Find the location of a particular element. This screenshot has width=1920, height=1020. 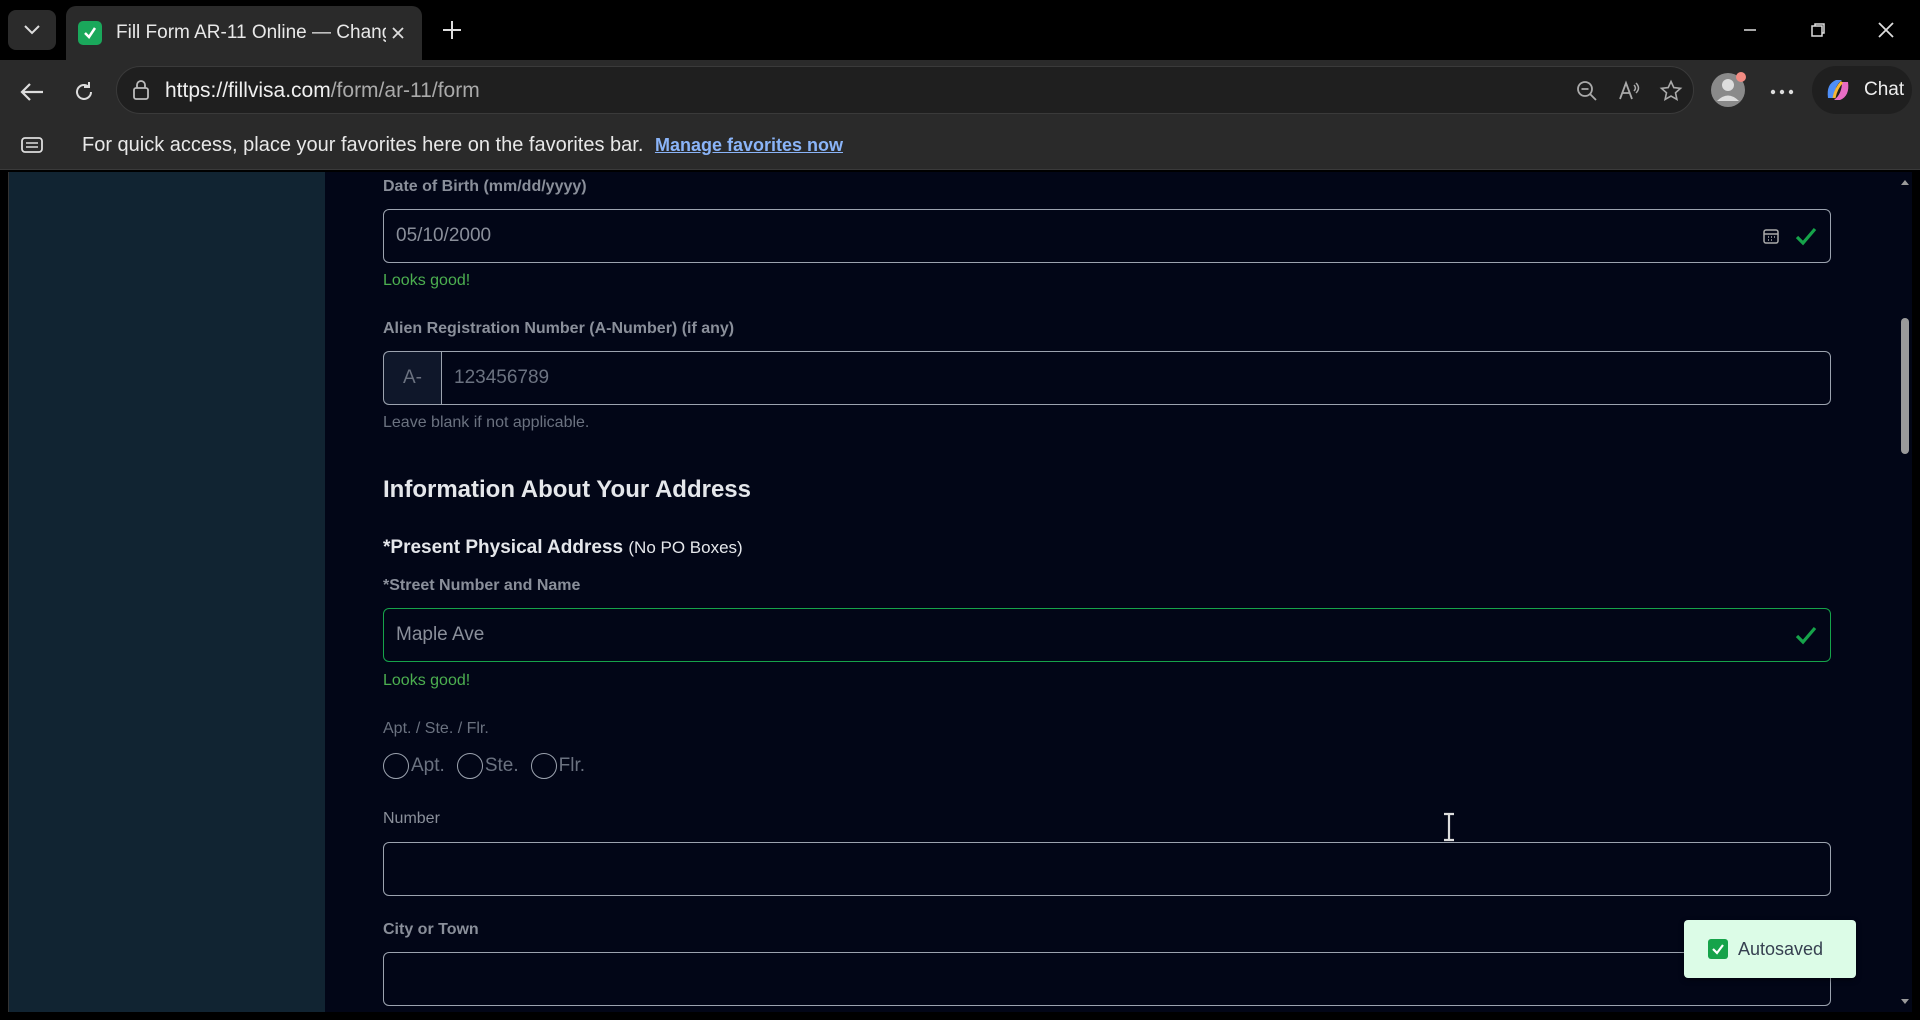

tab-actions-button is located at coordinates (32, 30).